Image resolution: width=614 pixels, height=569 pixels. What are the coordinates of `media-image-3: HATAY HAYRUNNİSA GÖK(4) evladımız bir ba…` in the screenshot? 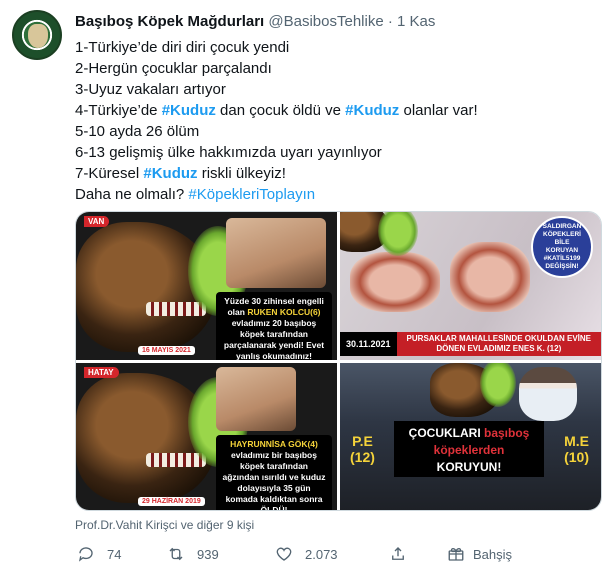 It's located at (206, 436).